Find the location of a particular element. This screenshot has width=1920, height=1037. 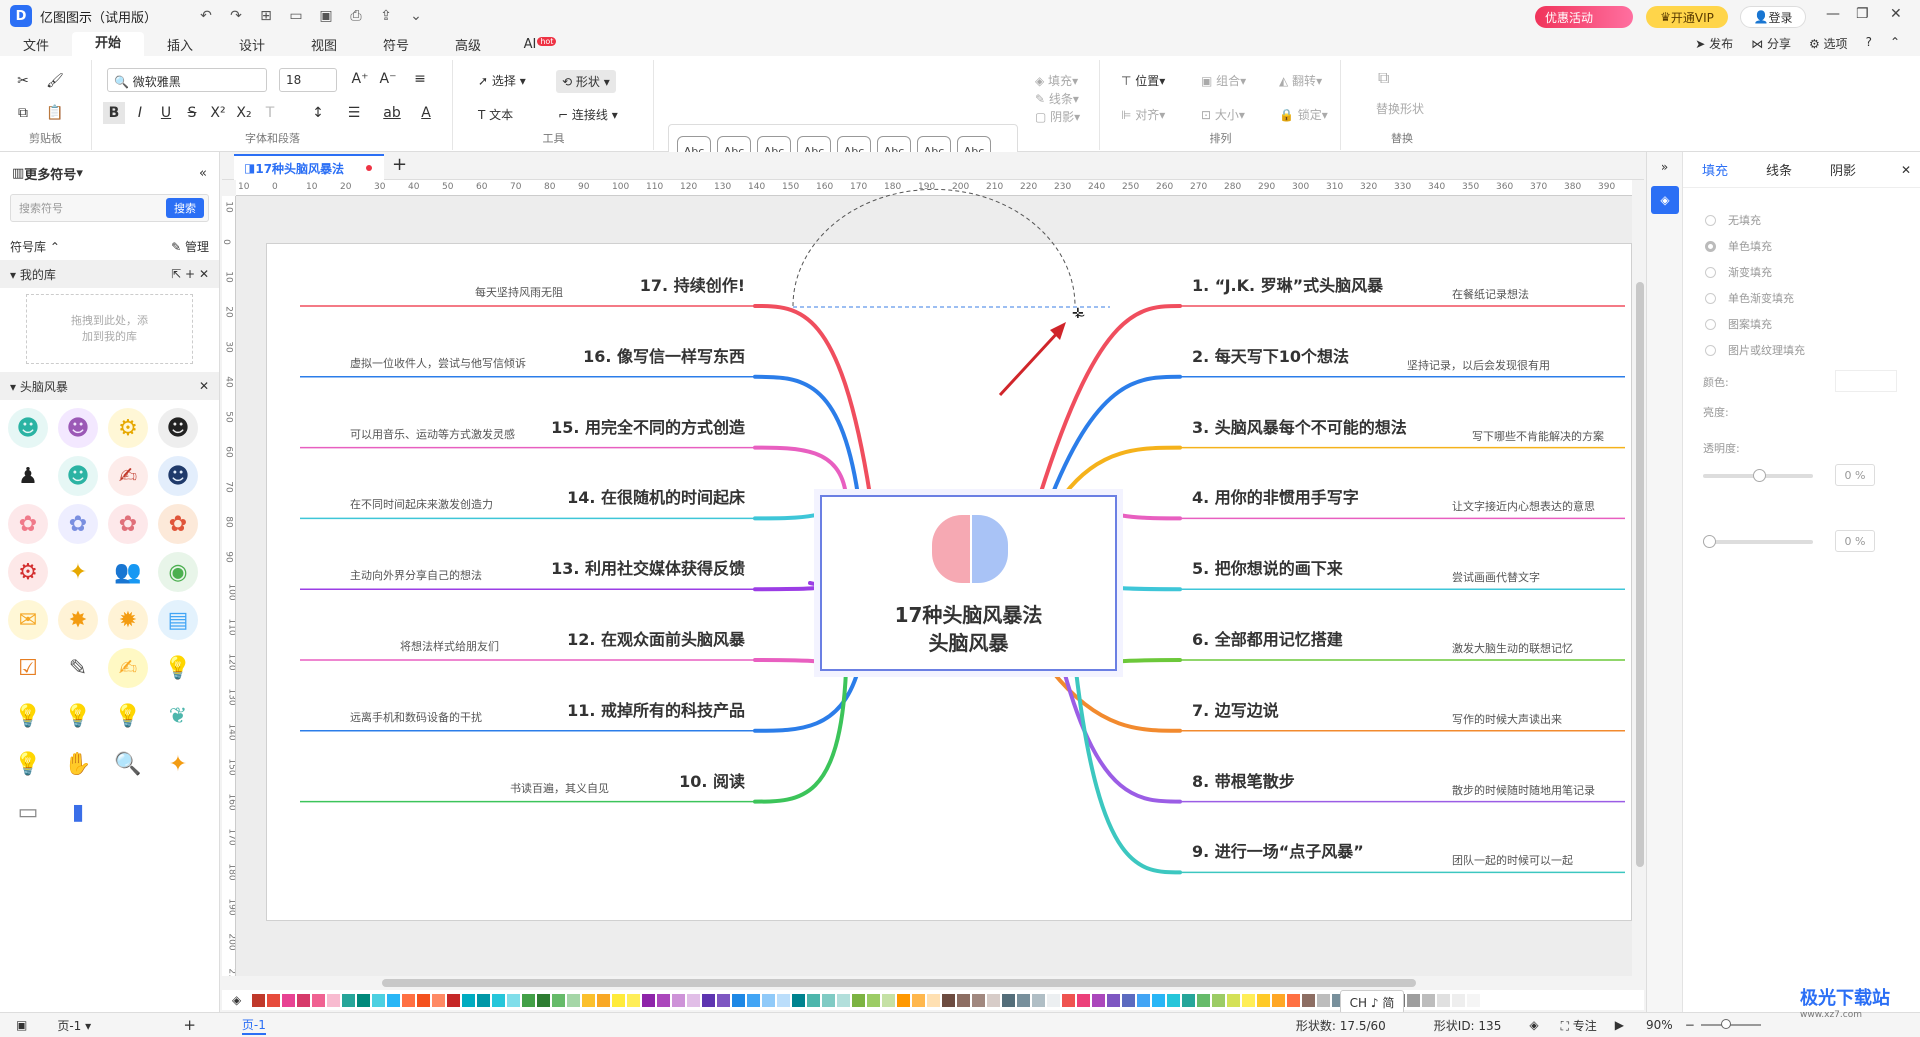

fill-option-solid-gradient: 单色渐变填充 is located at coordinates (1749, 298).